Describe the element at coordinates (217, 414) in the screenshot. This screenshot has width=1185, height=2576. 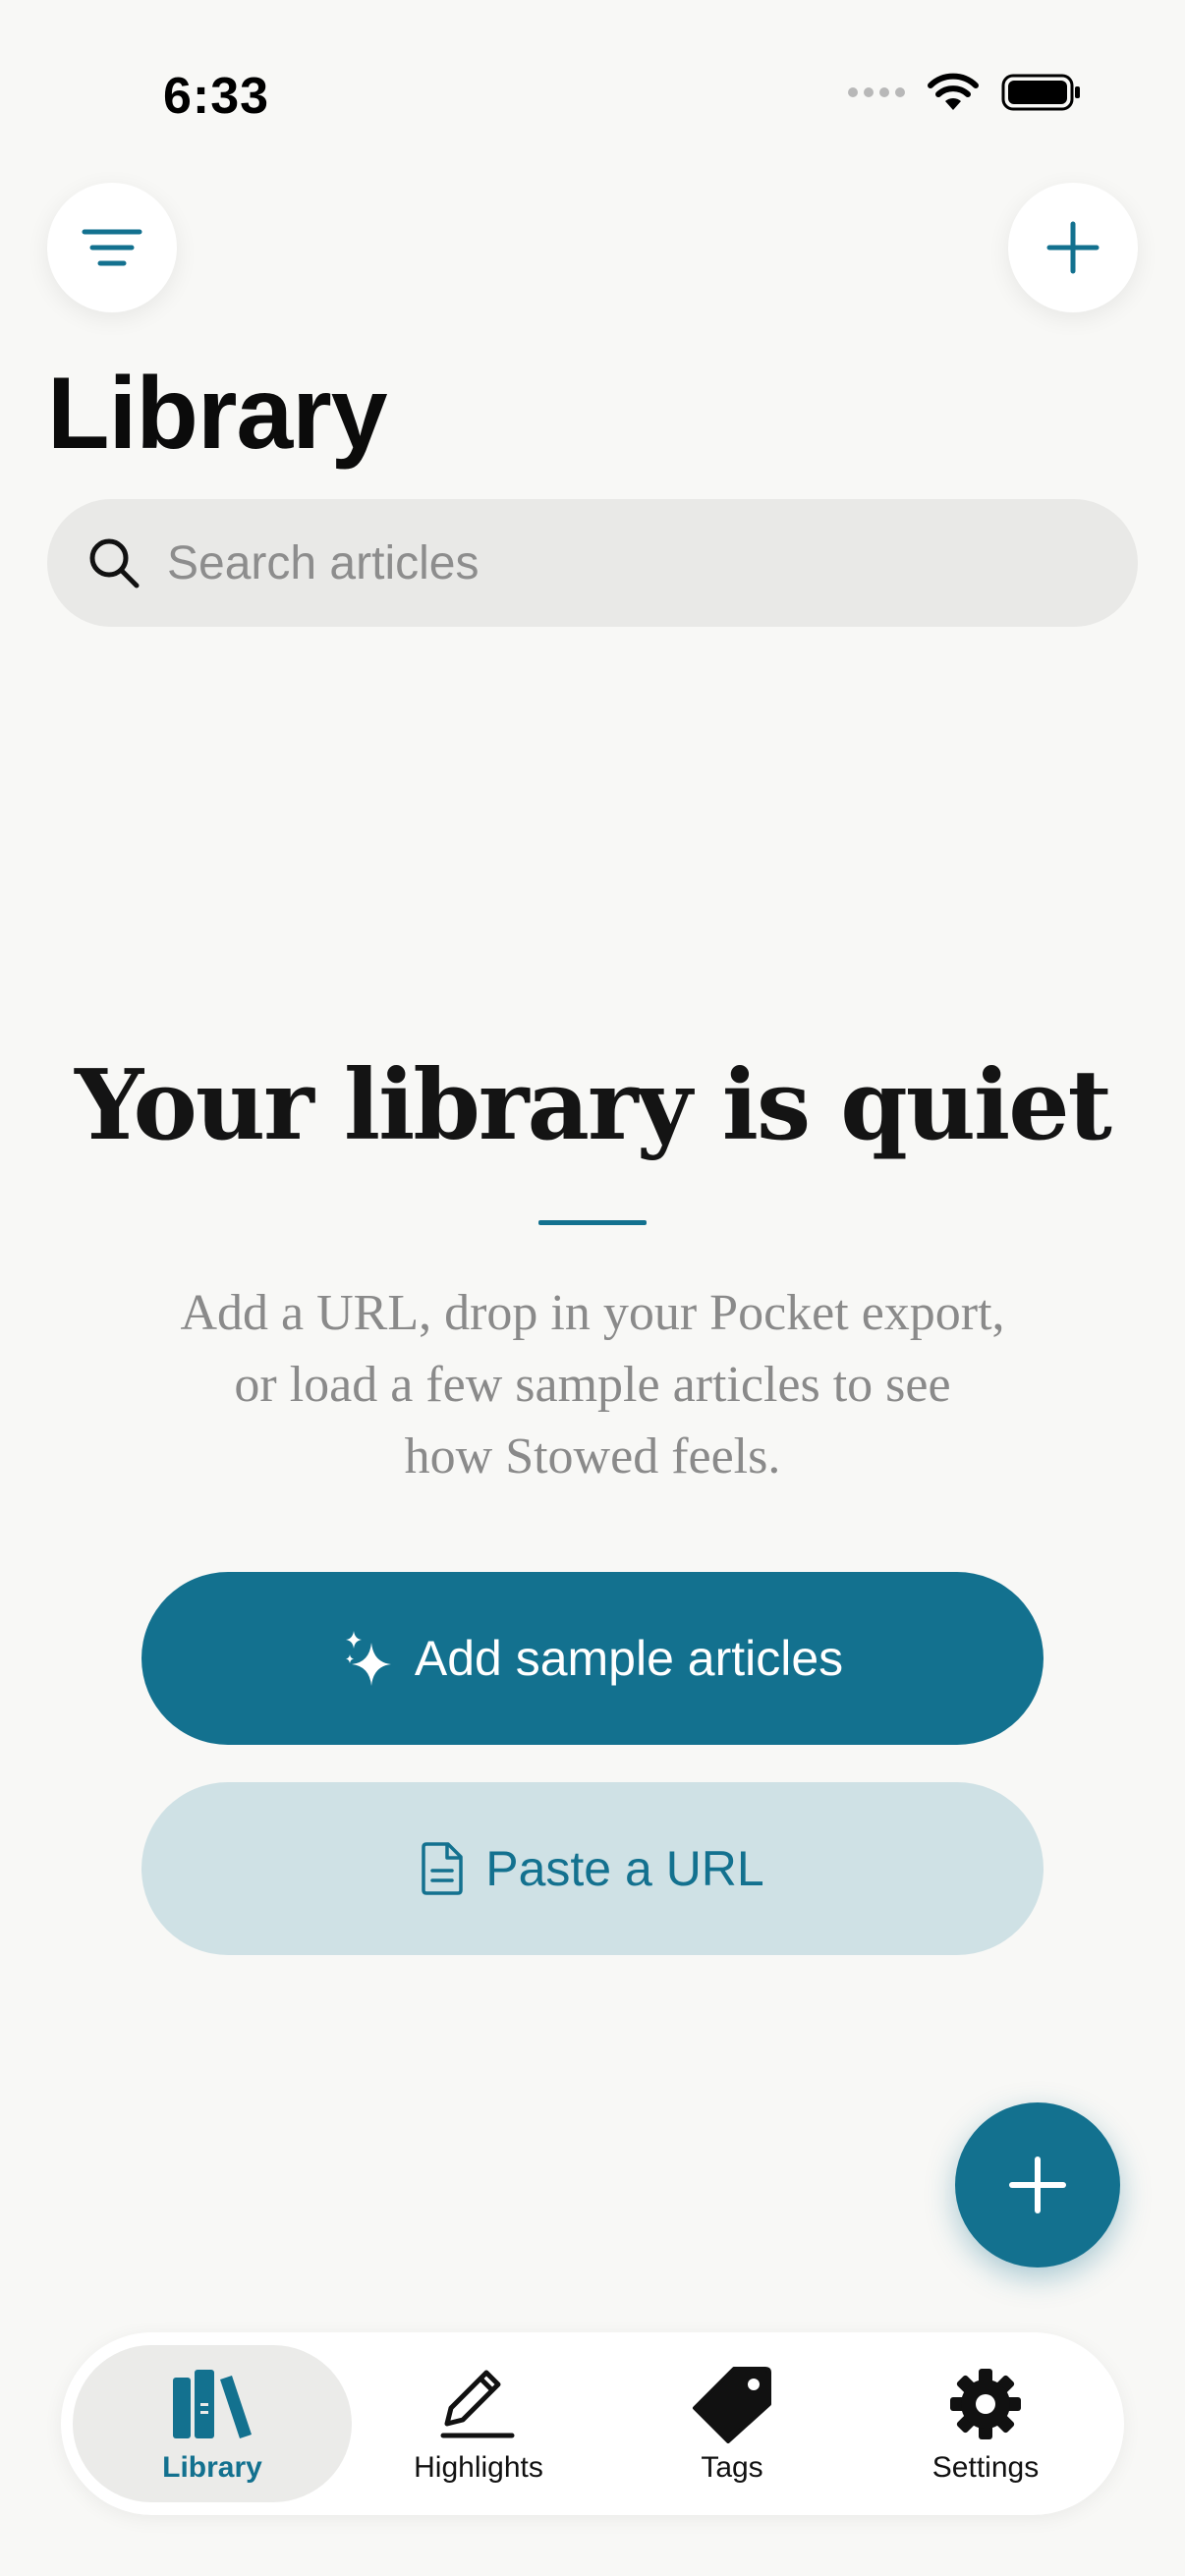
I see `page-title: Library` at that location.